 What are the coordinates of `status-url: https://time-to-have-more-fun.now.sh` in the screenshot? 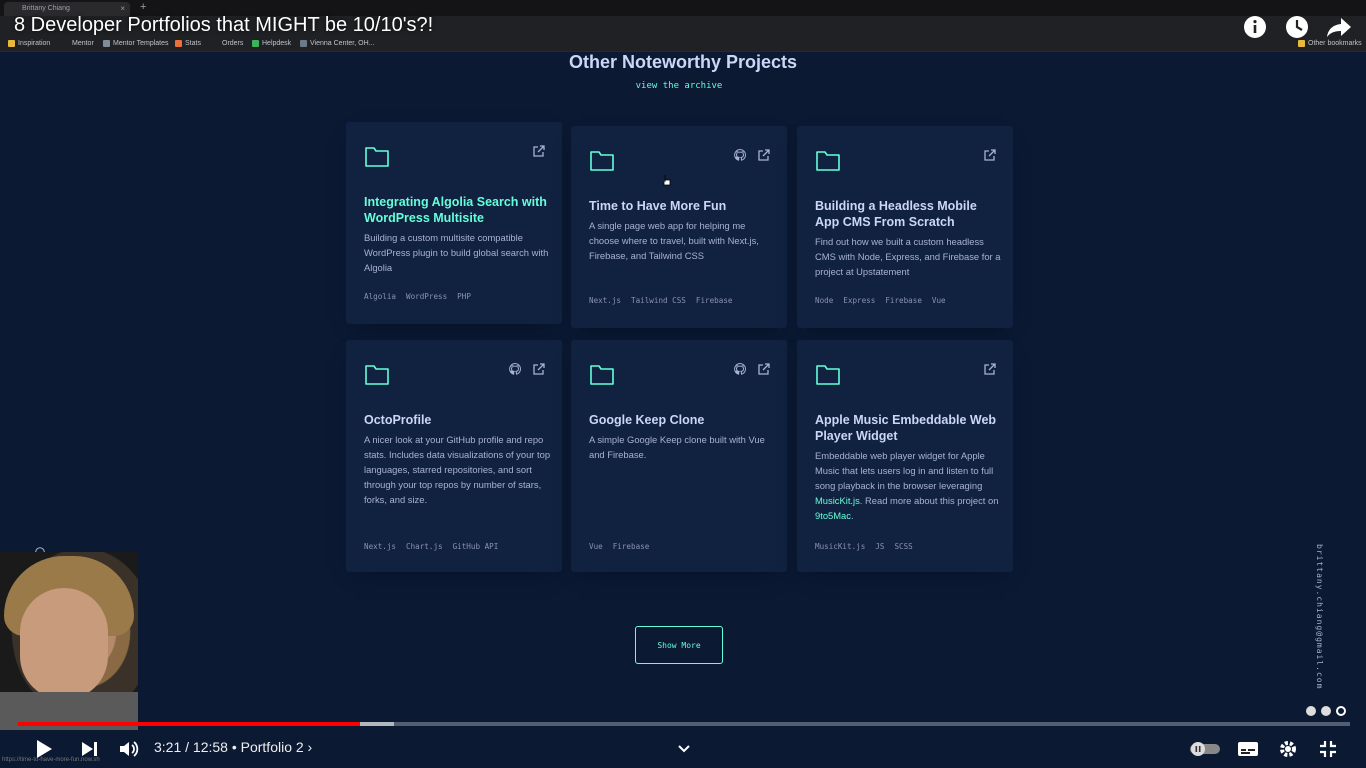 It's located at (51, 760).